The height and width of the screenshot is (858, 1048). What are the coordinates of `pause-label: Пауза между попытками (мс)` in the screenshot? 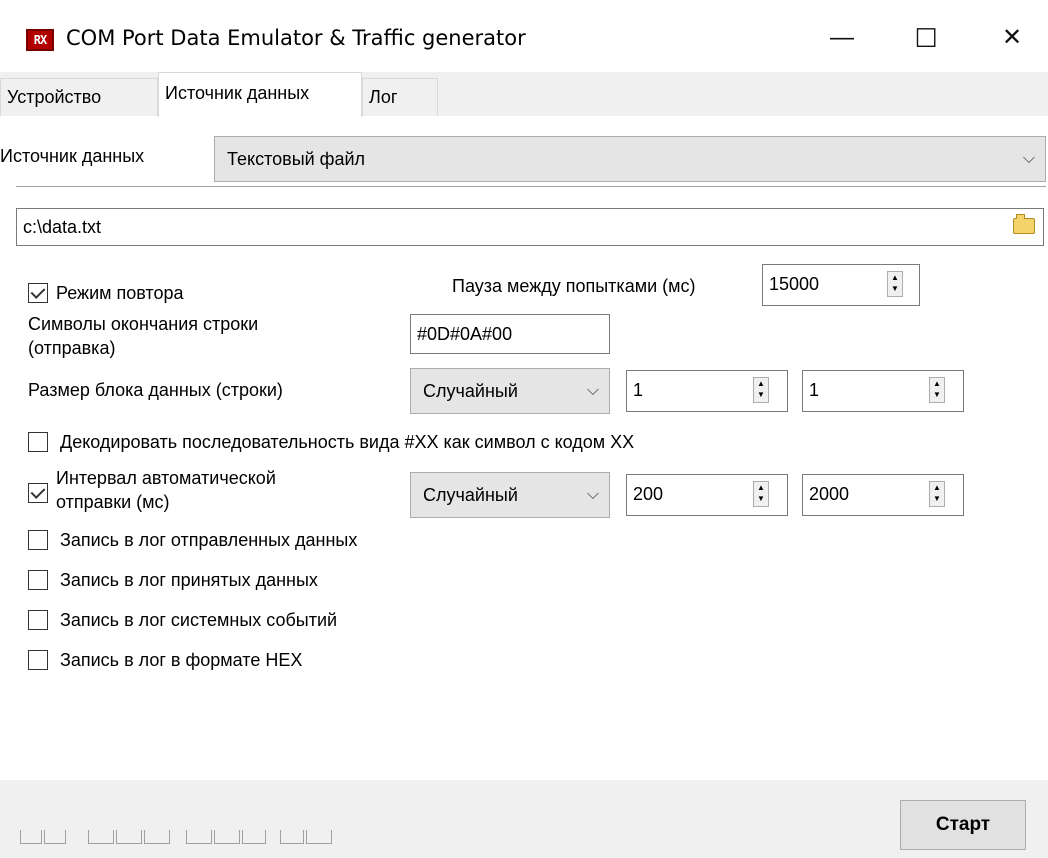 It's located at (574, 286).